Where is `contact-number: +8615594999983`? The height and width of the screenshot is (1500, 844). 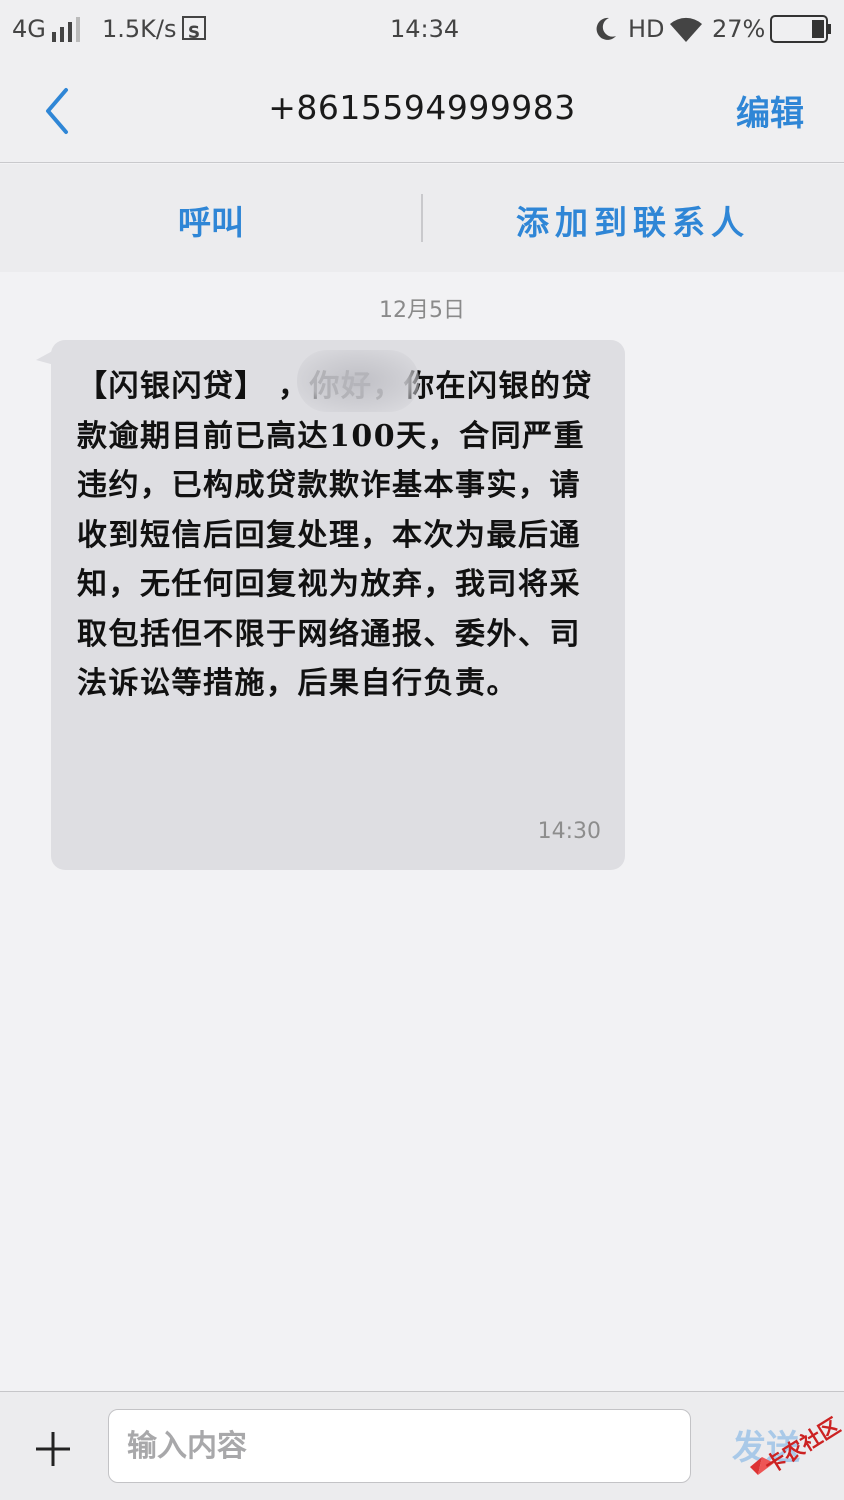 contact-number: +8615594999983 is located at coordinates (422, 107).